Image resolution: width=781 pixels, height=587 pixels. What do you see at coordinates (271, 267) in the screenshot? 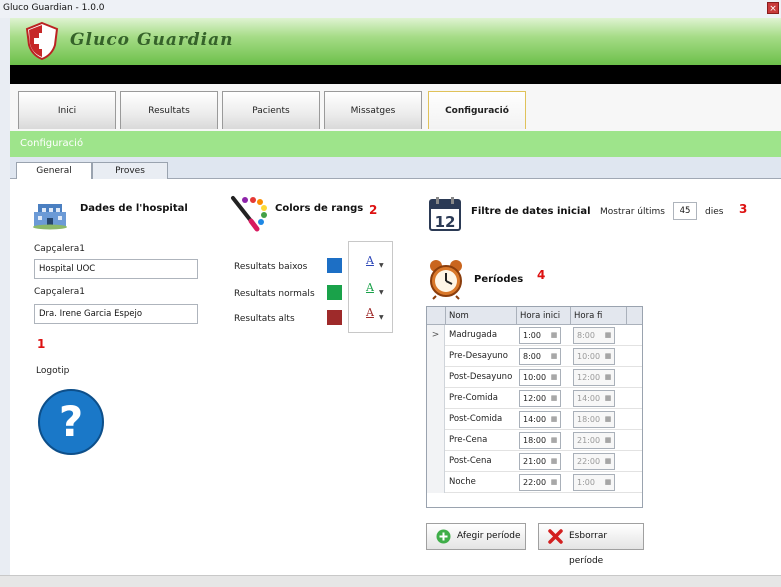
I see `range-low-label: Resultats baixos` at bounding box center [271, 267].